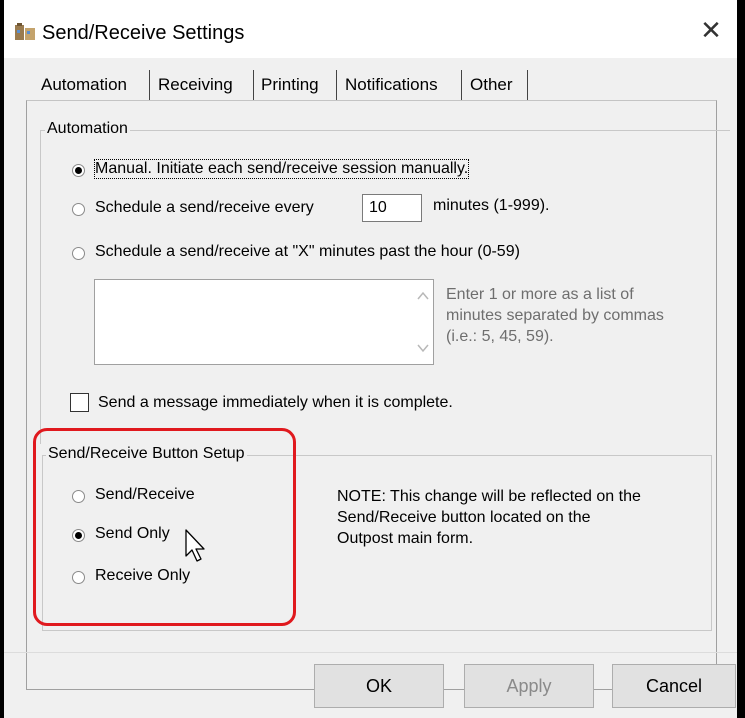  What do you see at coordinates (78, 209) in the screenshot?
I see `schedule-every-radio` at bounding box center [78, 209].